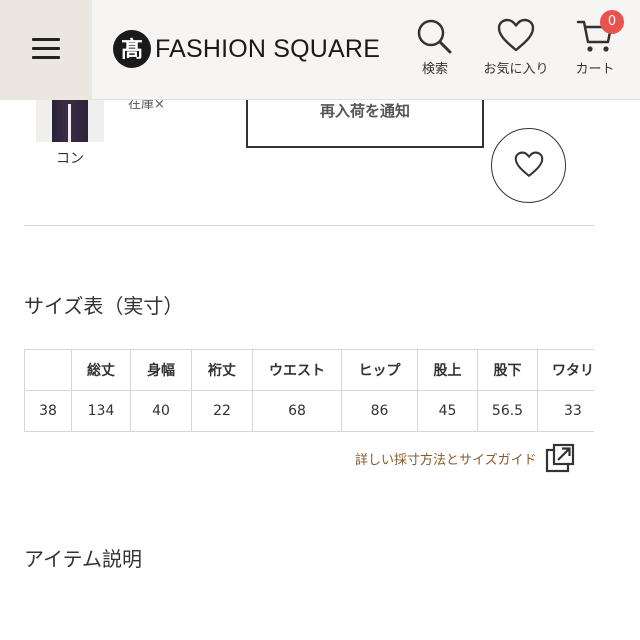 The width and height of the screenshot is (640, 640). I want to click on table-header-cell: ウエスト, so click(297, 370).